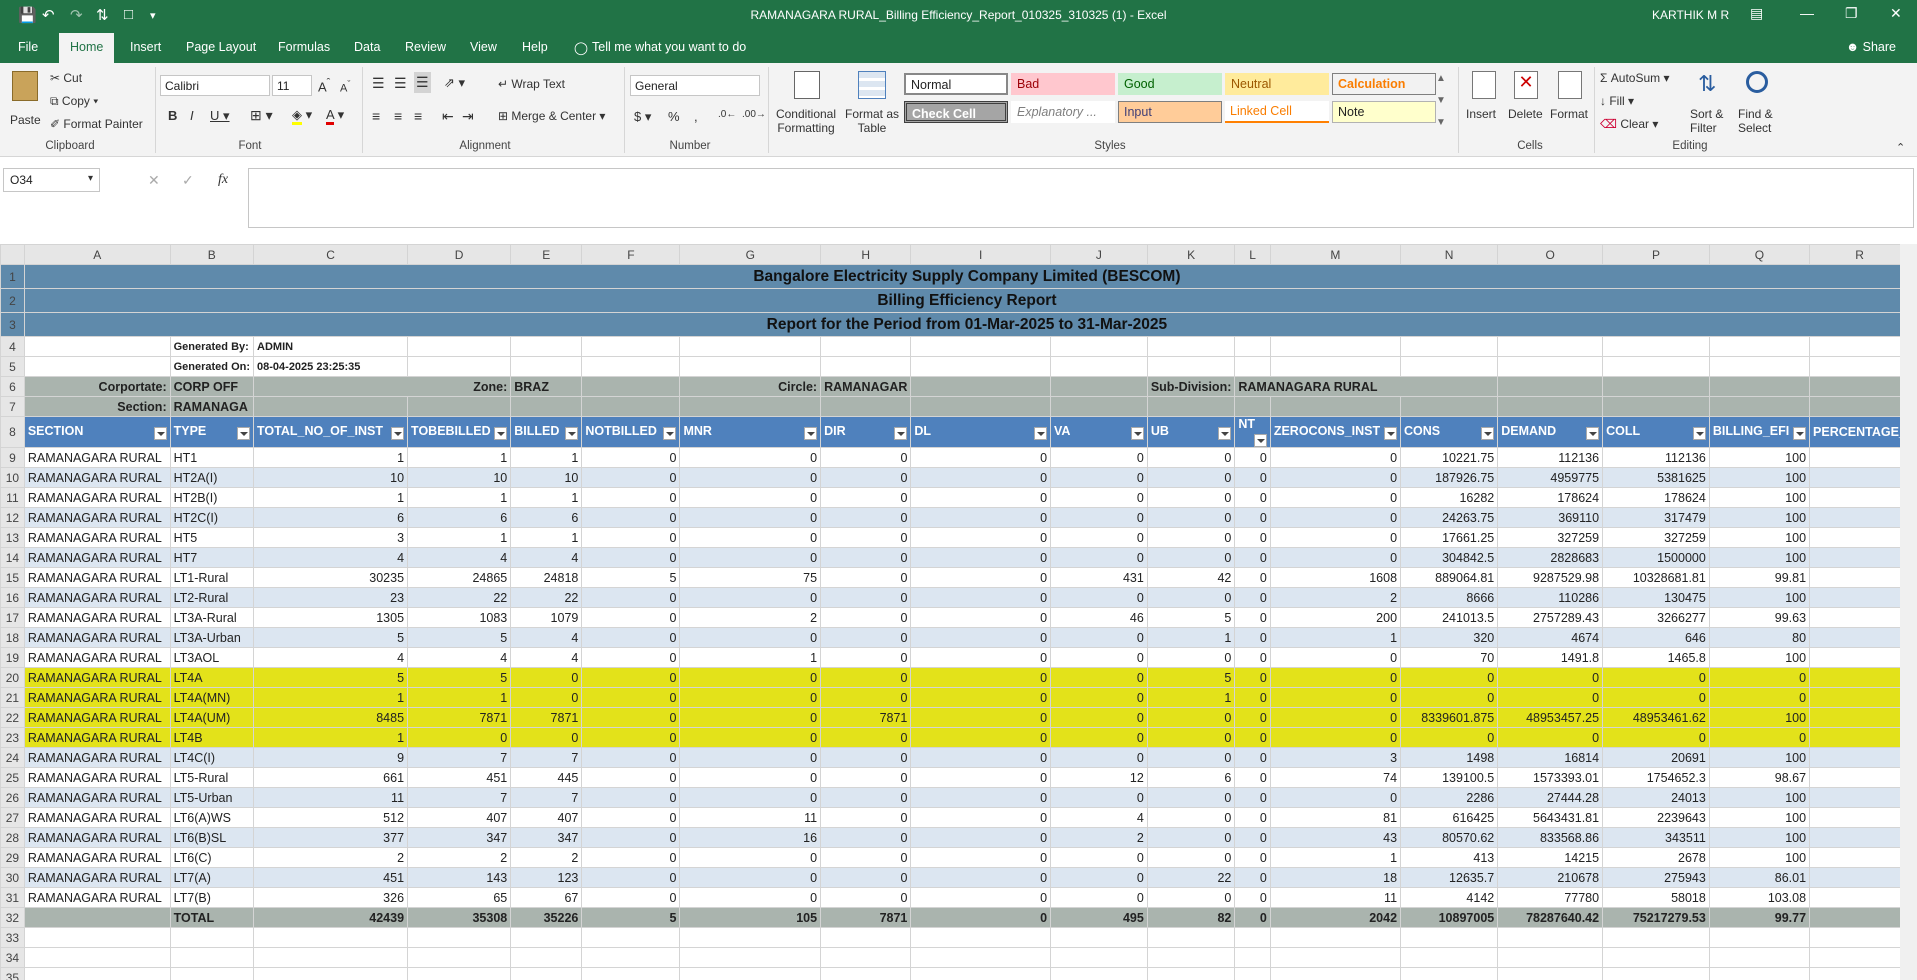  I want to click on table-cell: 80, so click(1759, 637).